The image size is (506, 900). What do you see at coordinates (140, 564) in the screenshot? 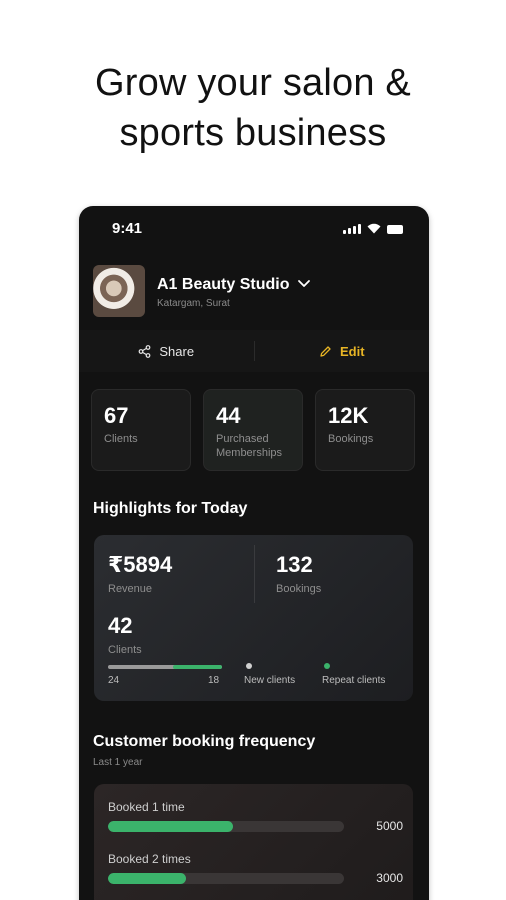
I see `revenue-value: ₹5894` at bounding box center [140, 564].